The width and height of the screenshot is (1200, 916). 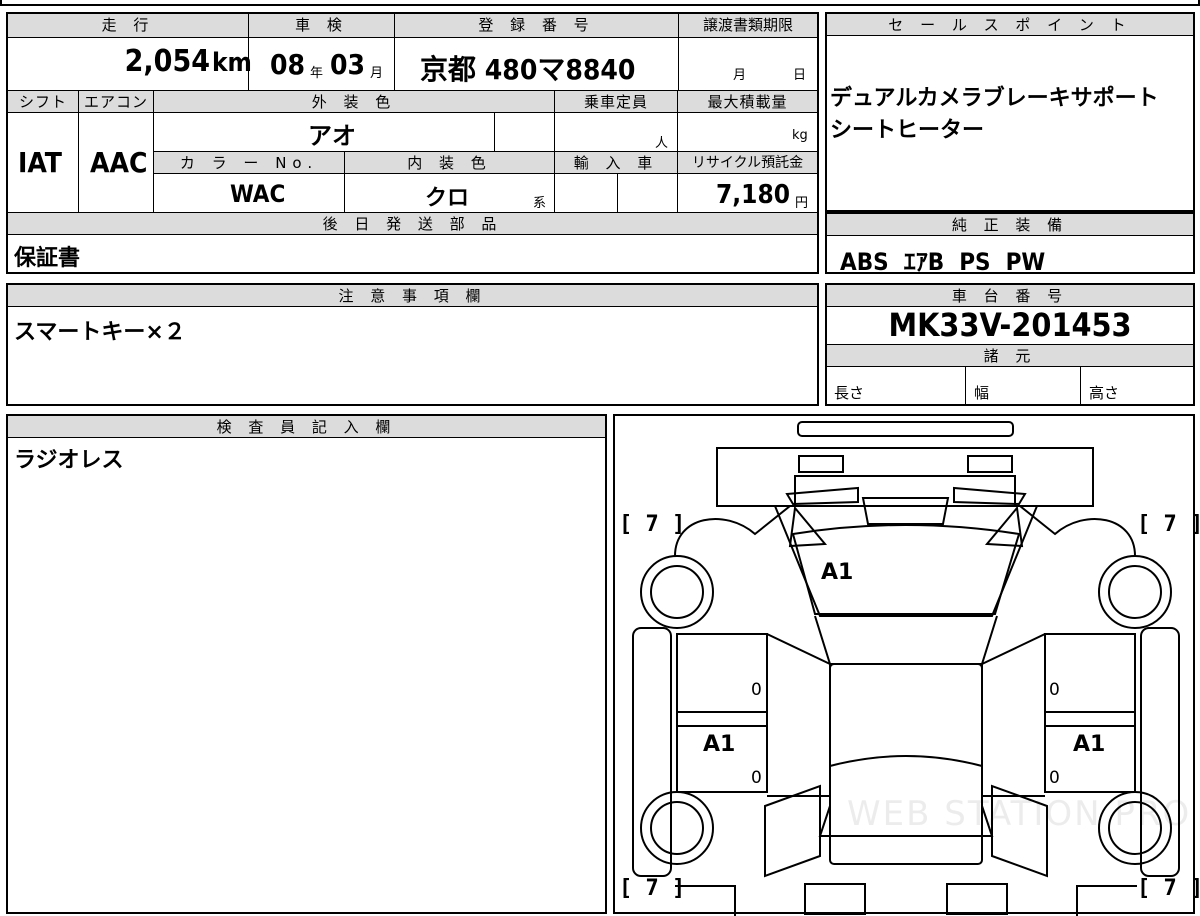 I want to click on tire-rear-left-bracket: [ 7 ], so click(x=652, y=888).